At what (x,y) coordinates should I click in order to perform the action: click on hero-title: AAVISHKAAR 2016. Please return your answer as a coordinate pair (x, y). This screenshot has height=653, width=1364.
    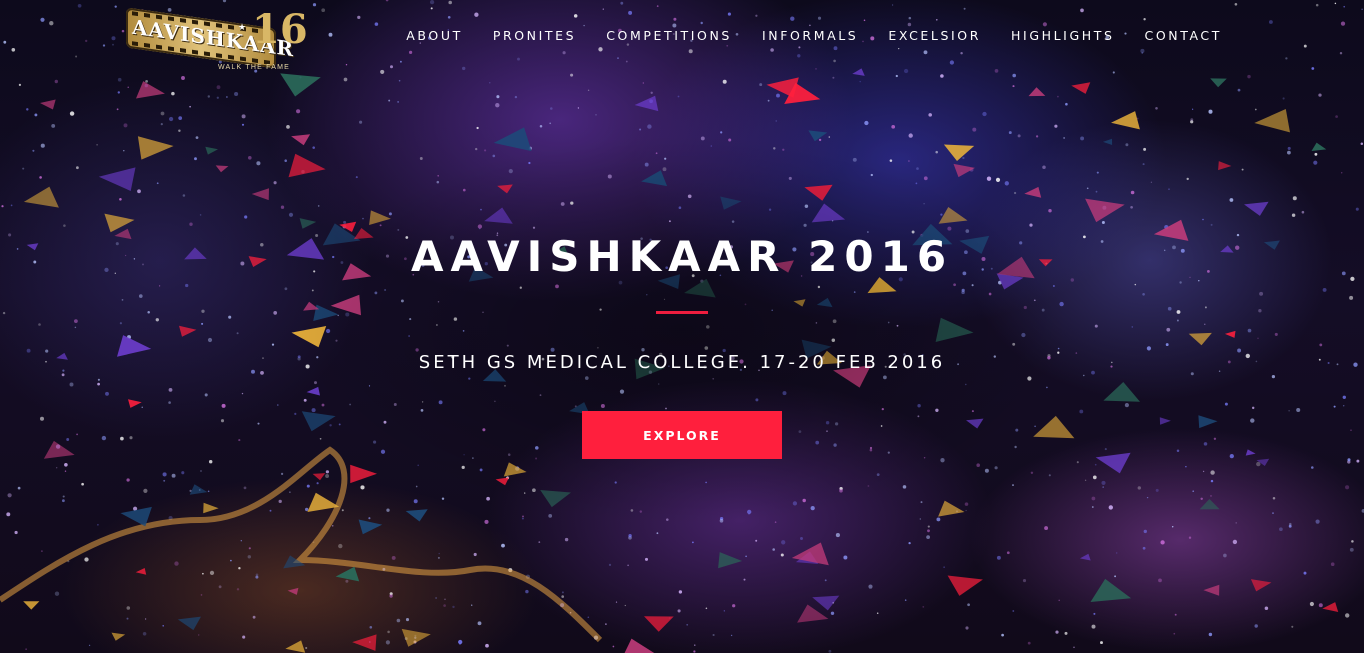
    Looking at the image, I should click on (682, 256).